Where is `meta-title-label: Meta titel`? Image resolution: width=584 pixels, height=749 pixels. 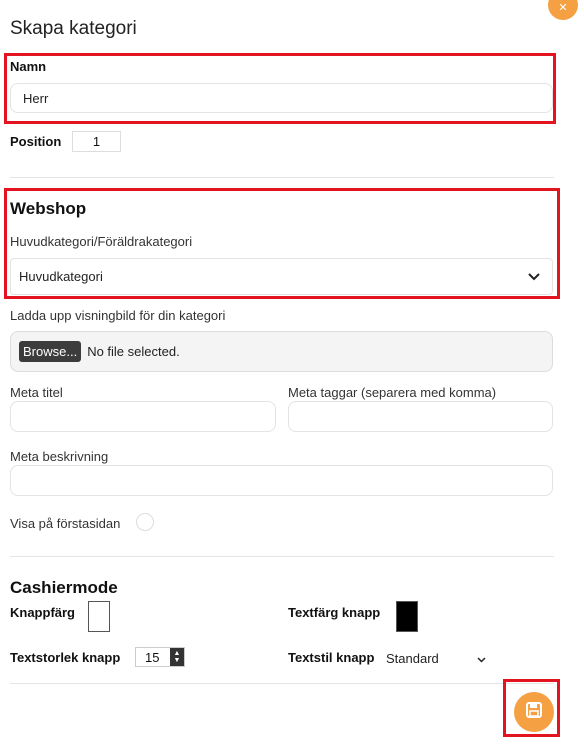 meta-title-label: Meta titel is located at coordinates (36, 392).